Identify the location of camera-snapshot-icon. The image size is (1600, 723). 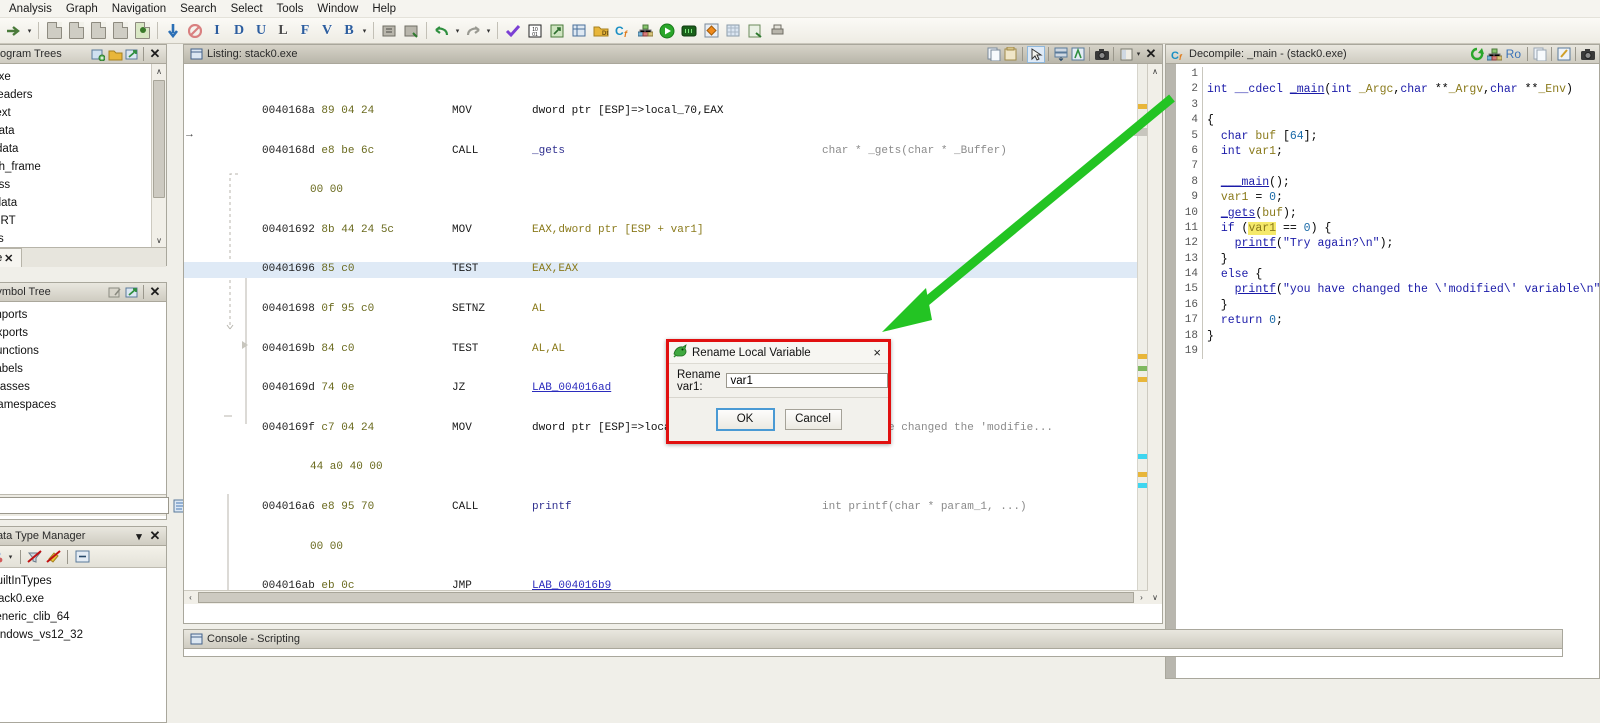
(1102, 54).